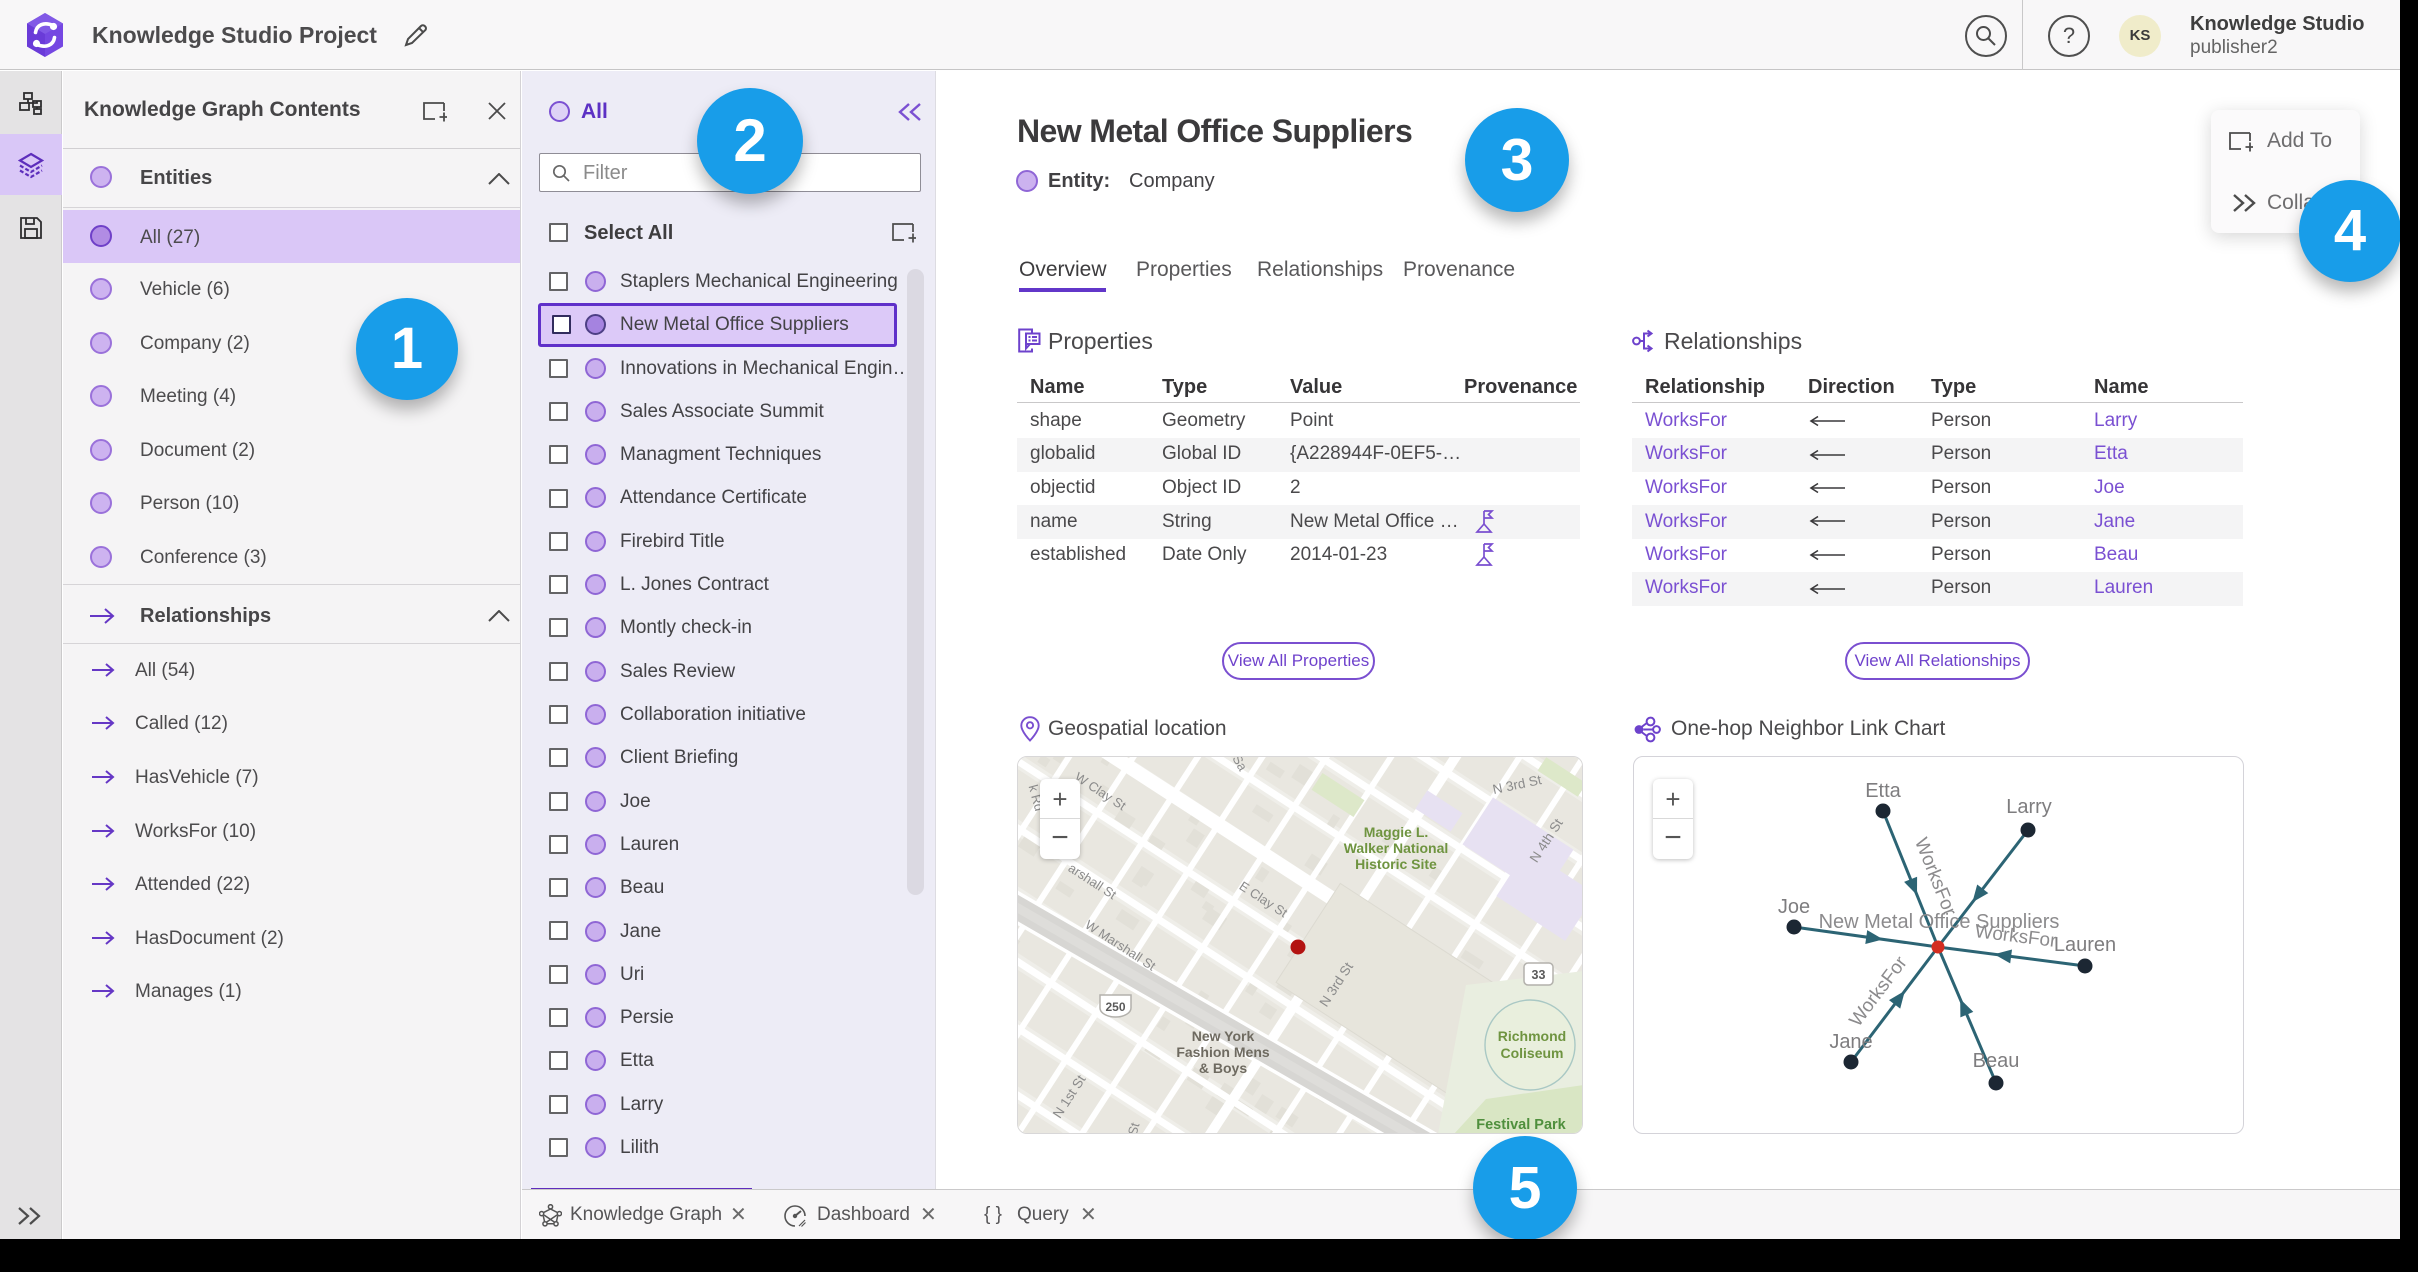 This screenshot has height=1272, width=2418. I want to click on svg-text: Jane, so click(1850, 1042).